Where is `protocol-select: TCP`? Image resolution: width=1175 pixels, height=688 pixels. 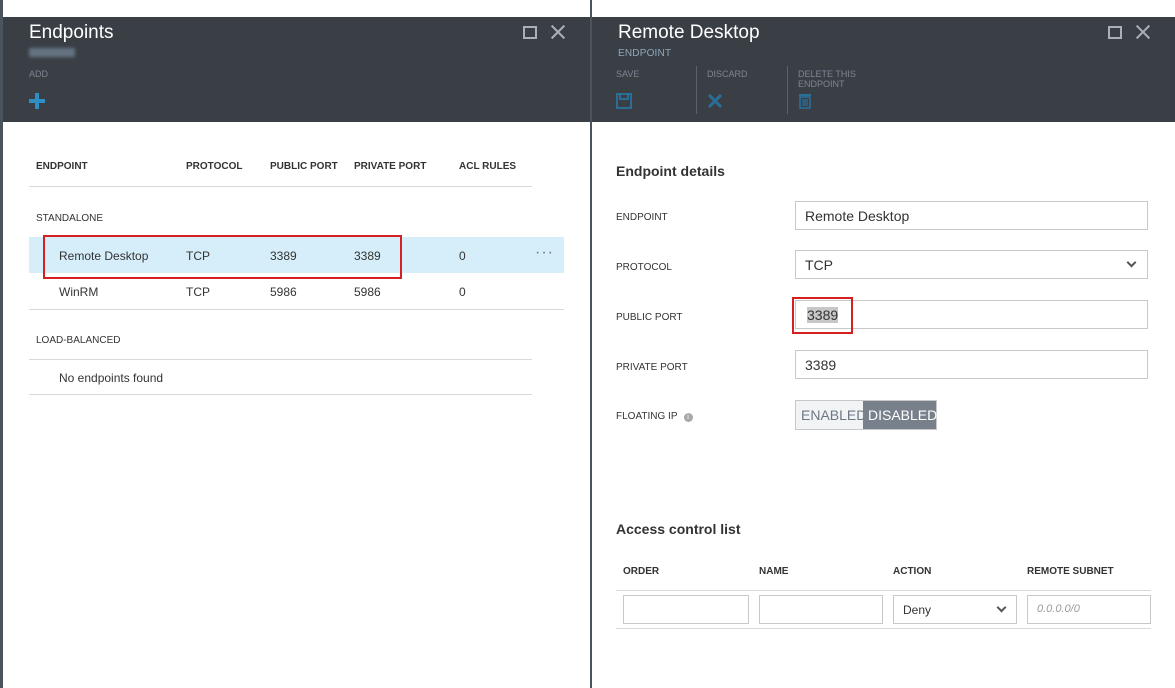 protocol-select: TCP is located at coordinates (971, 264).